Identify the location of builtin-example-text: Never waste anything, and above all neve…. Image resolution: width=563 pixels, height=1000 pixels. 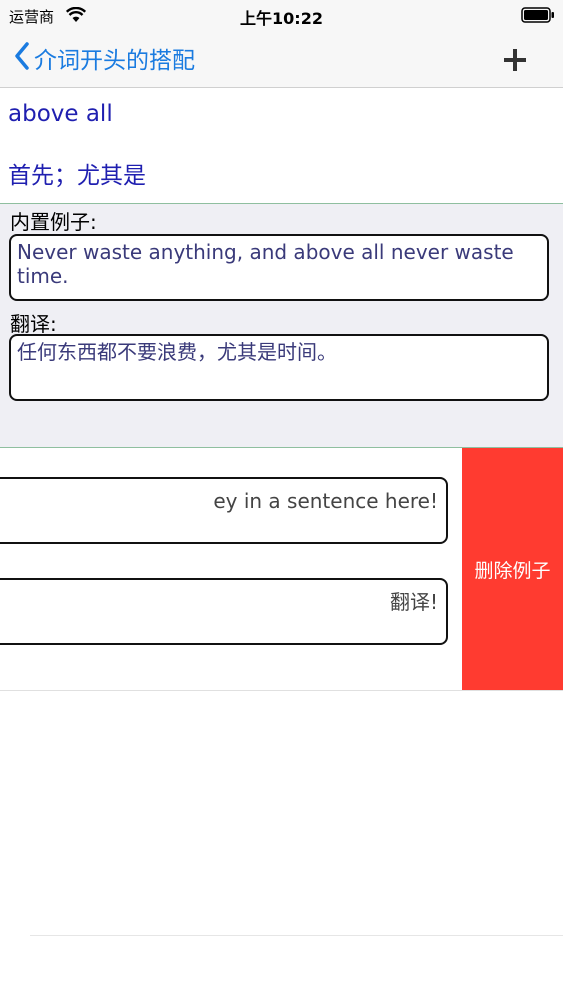
(279, 267).